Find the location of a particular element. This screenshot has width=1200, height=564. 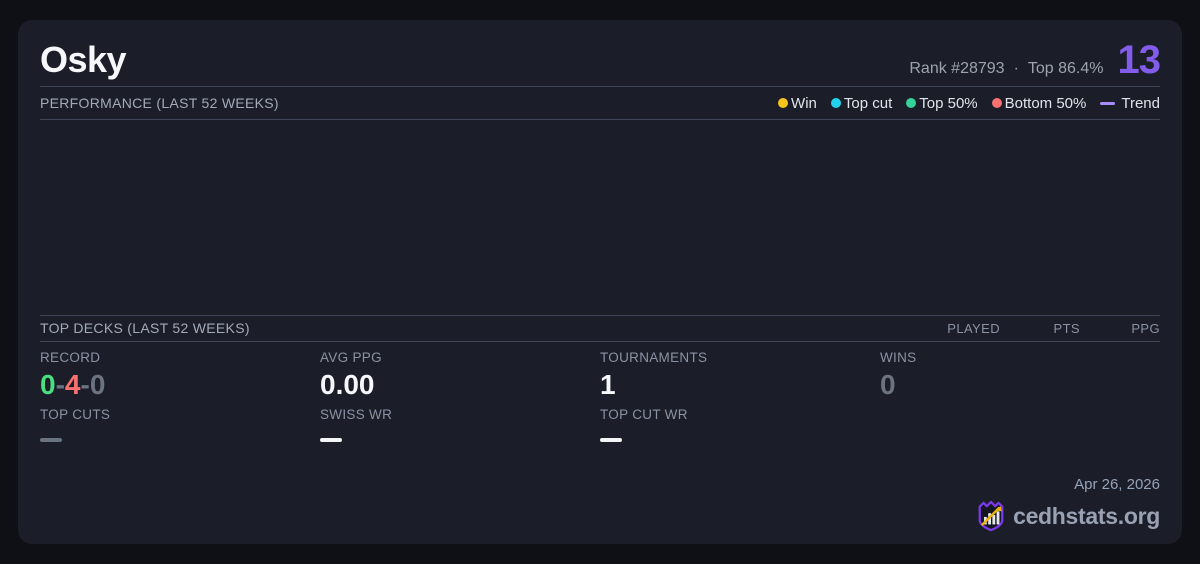

record-label: RECORD is located at coordinates (70, 357).